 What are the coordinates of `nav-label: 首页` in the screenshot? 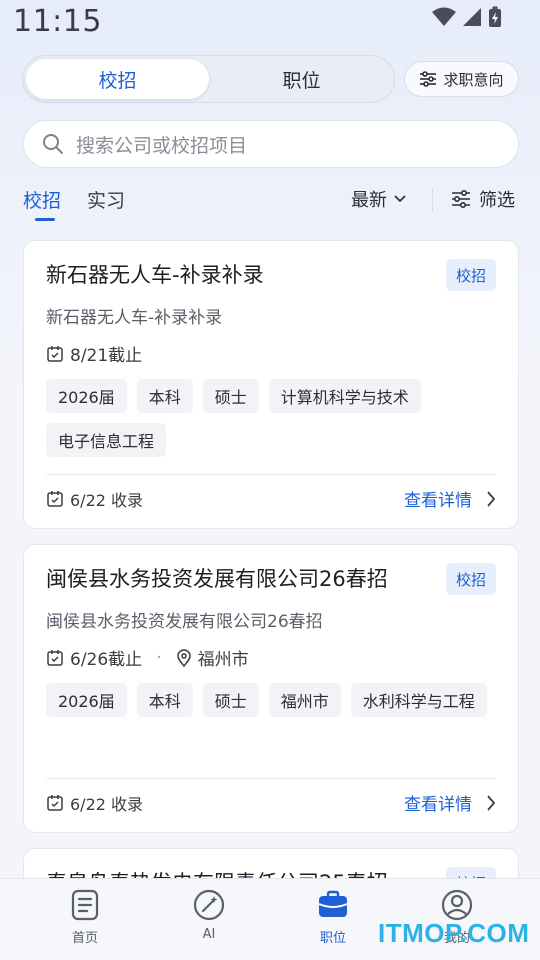 It's located at (84, 938).